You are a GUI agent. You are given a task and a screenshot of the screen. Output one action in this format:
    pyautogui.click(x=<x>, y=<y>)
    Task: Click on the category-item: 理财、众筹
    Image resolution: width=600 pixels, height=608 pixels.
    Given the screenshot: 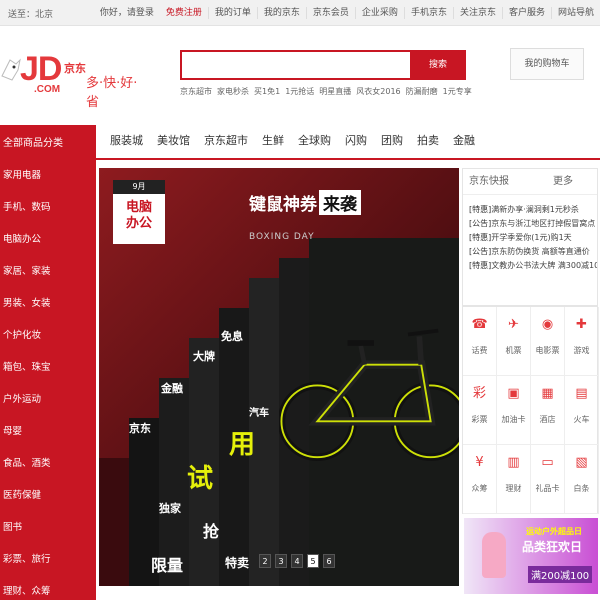 What is the action you would take?
    pyautogui.click(x=48, y=592)
    